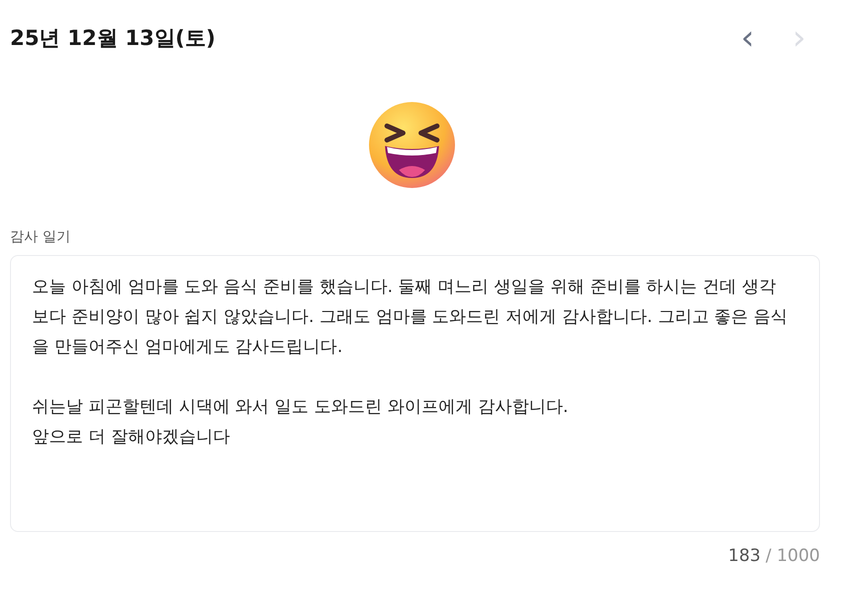 The height and width of the screenshot is (590, 842). What do you see at coordinates (113, 38) in the screenshot?
I see `date-title: 25년 12월 13일(토)` at bounding box center [113, 38].